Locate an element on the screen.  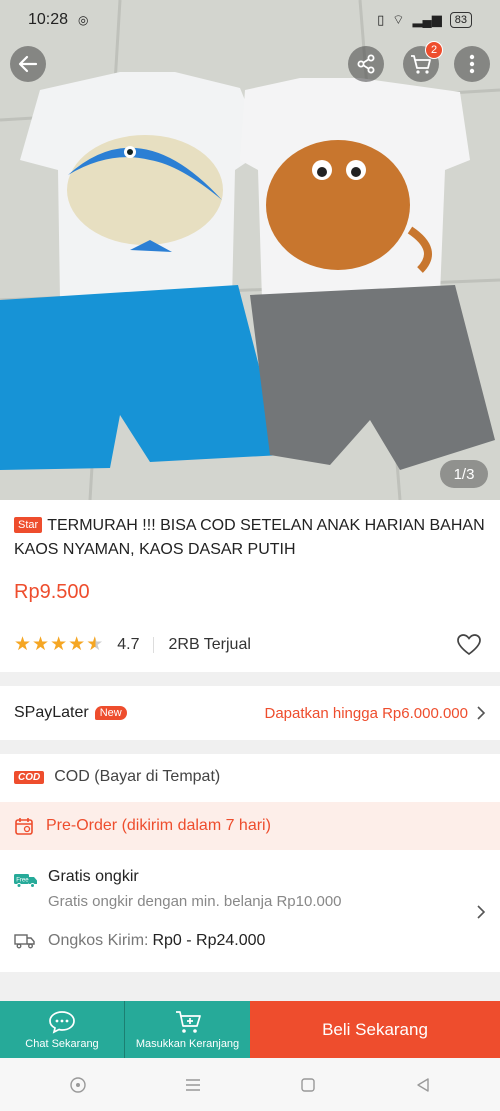
home-icon is located at coordinates (308, 1085).